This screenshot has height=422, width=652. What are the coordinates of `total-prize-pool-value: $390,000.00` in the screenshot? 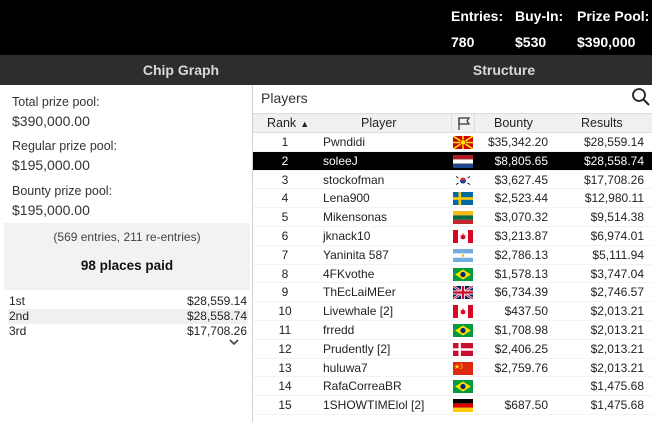 It's located at (51, 121).